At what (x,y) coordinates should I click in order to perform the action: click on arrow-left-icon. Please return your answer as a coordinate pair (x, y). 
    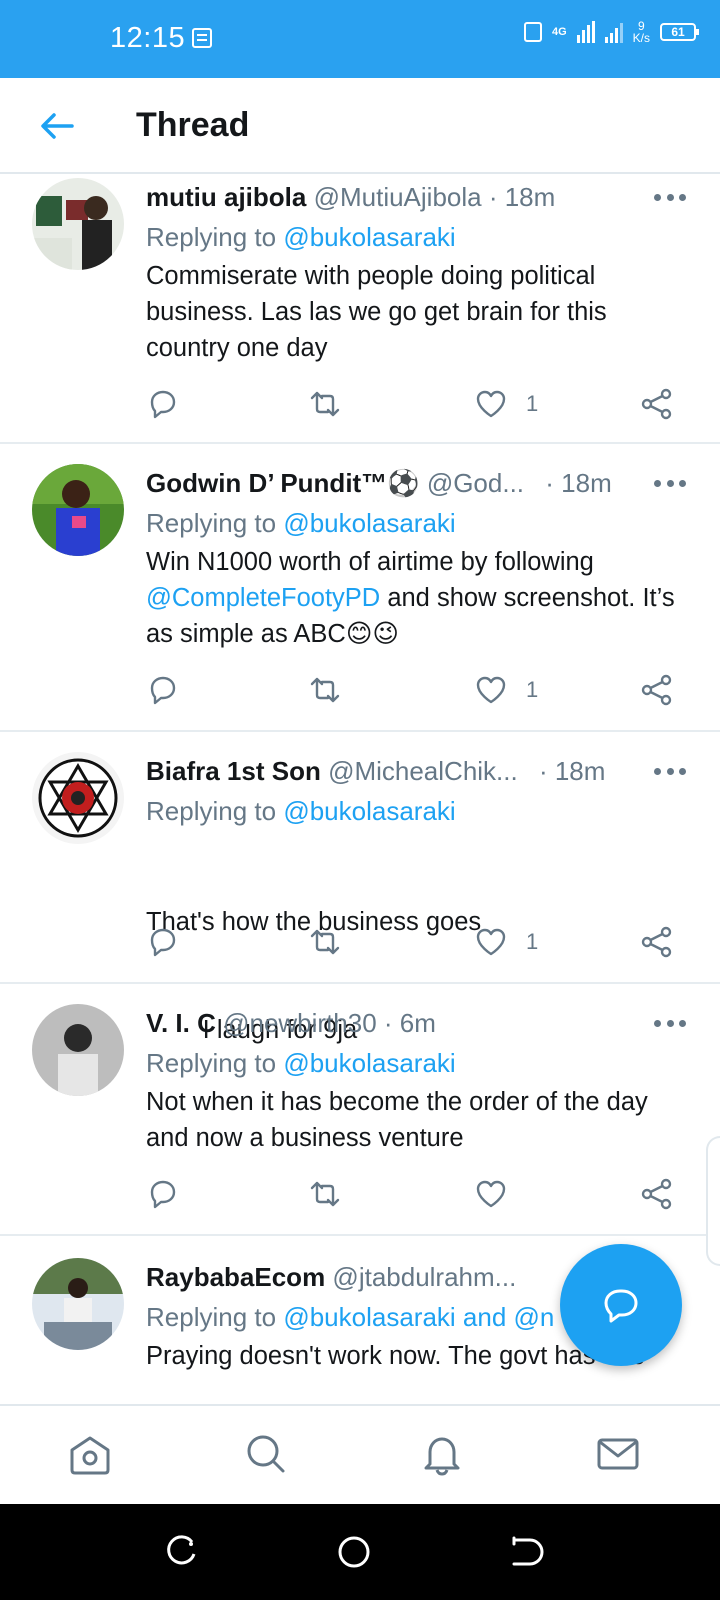
    Looking at the image, I should click on (57, 126).